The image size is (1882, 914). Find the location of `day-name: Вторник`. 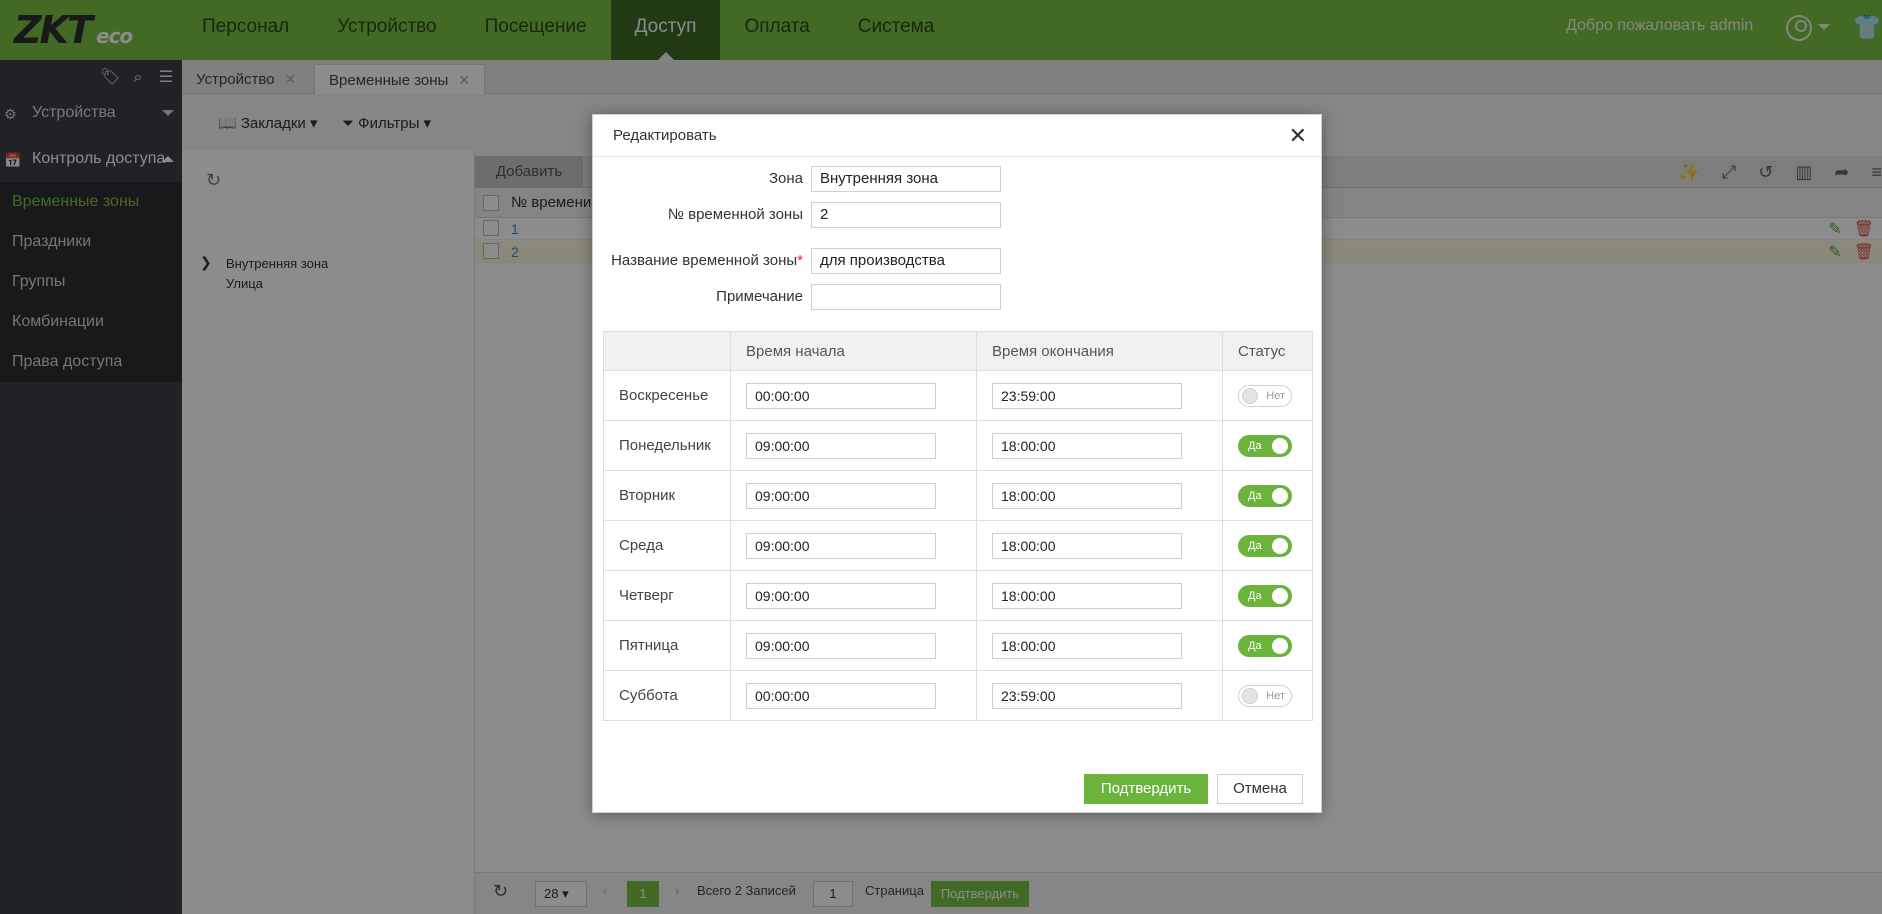

day-name: Вторник is located at coordinates (667, 495).